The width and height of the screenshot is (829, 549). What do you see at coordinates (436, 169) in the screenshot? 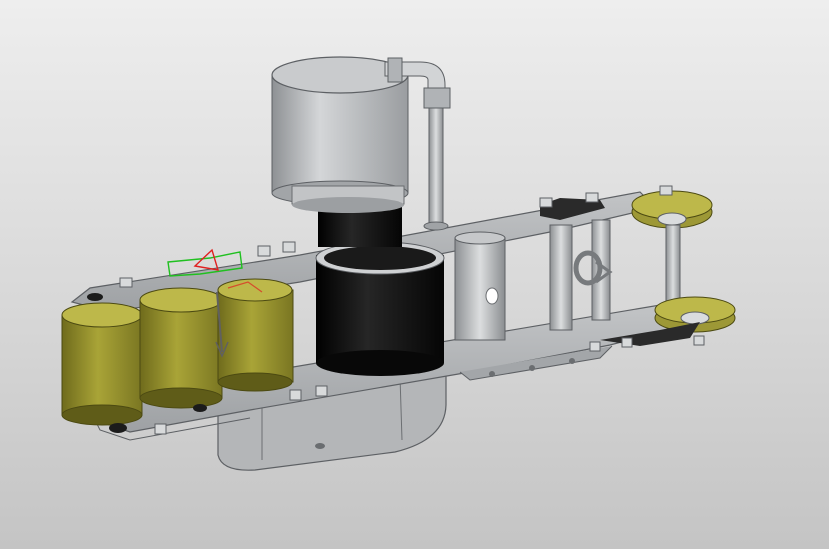
I see `support-rod` at bounding box center [436, 169].